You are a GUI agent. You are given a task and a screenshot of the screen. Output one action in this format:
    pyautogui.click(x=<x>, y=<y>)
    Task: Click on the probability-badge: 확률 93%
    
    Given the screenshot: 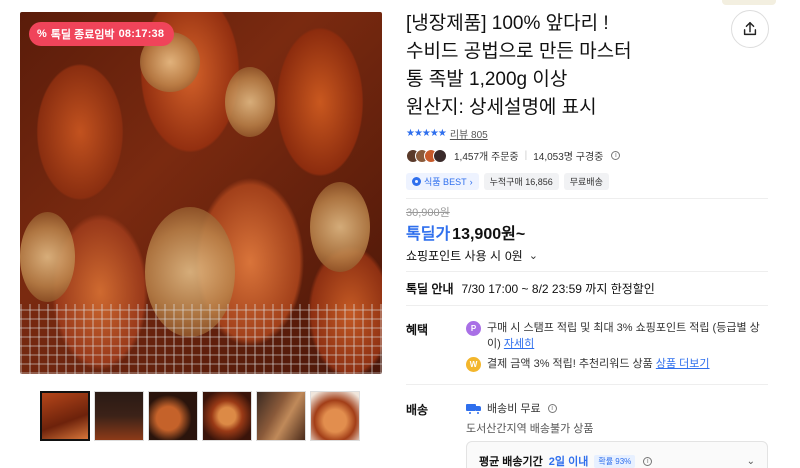 What is the action you would take?
    pyautogui.click(x=615, y=461)
    